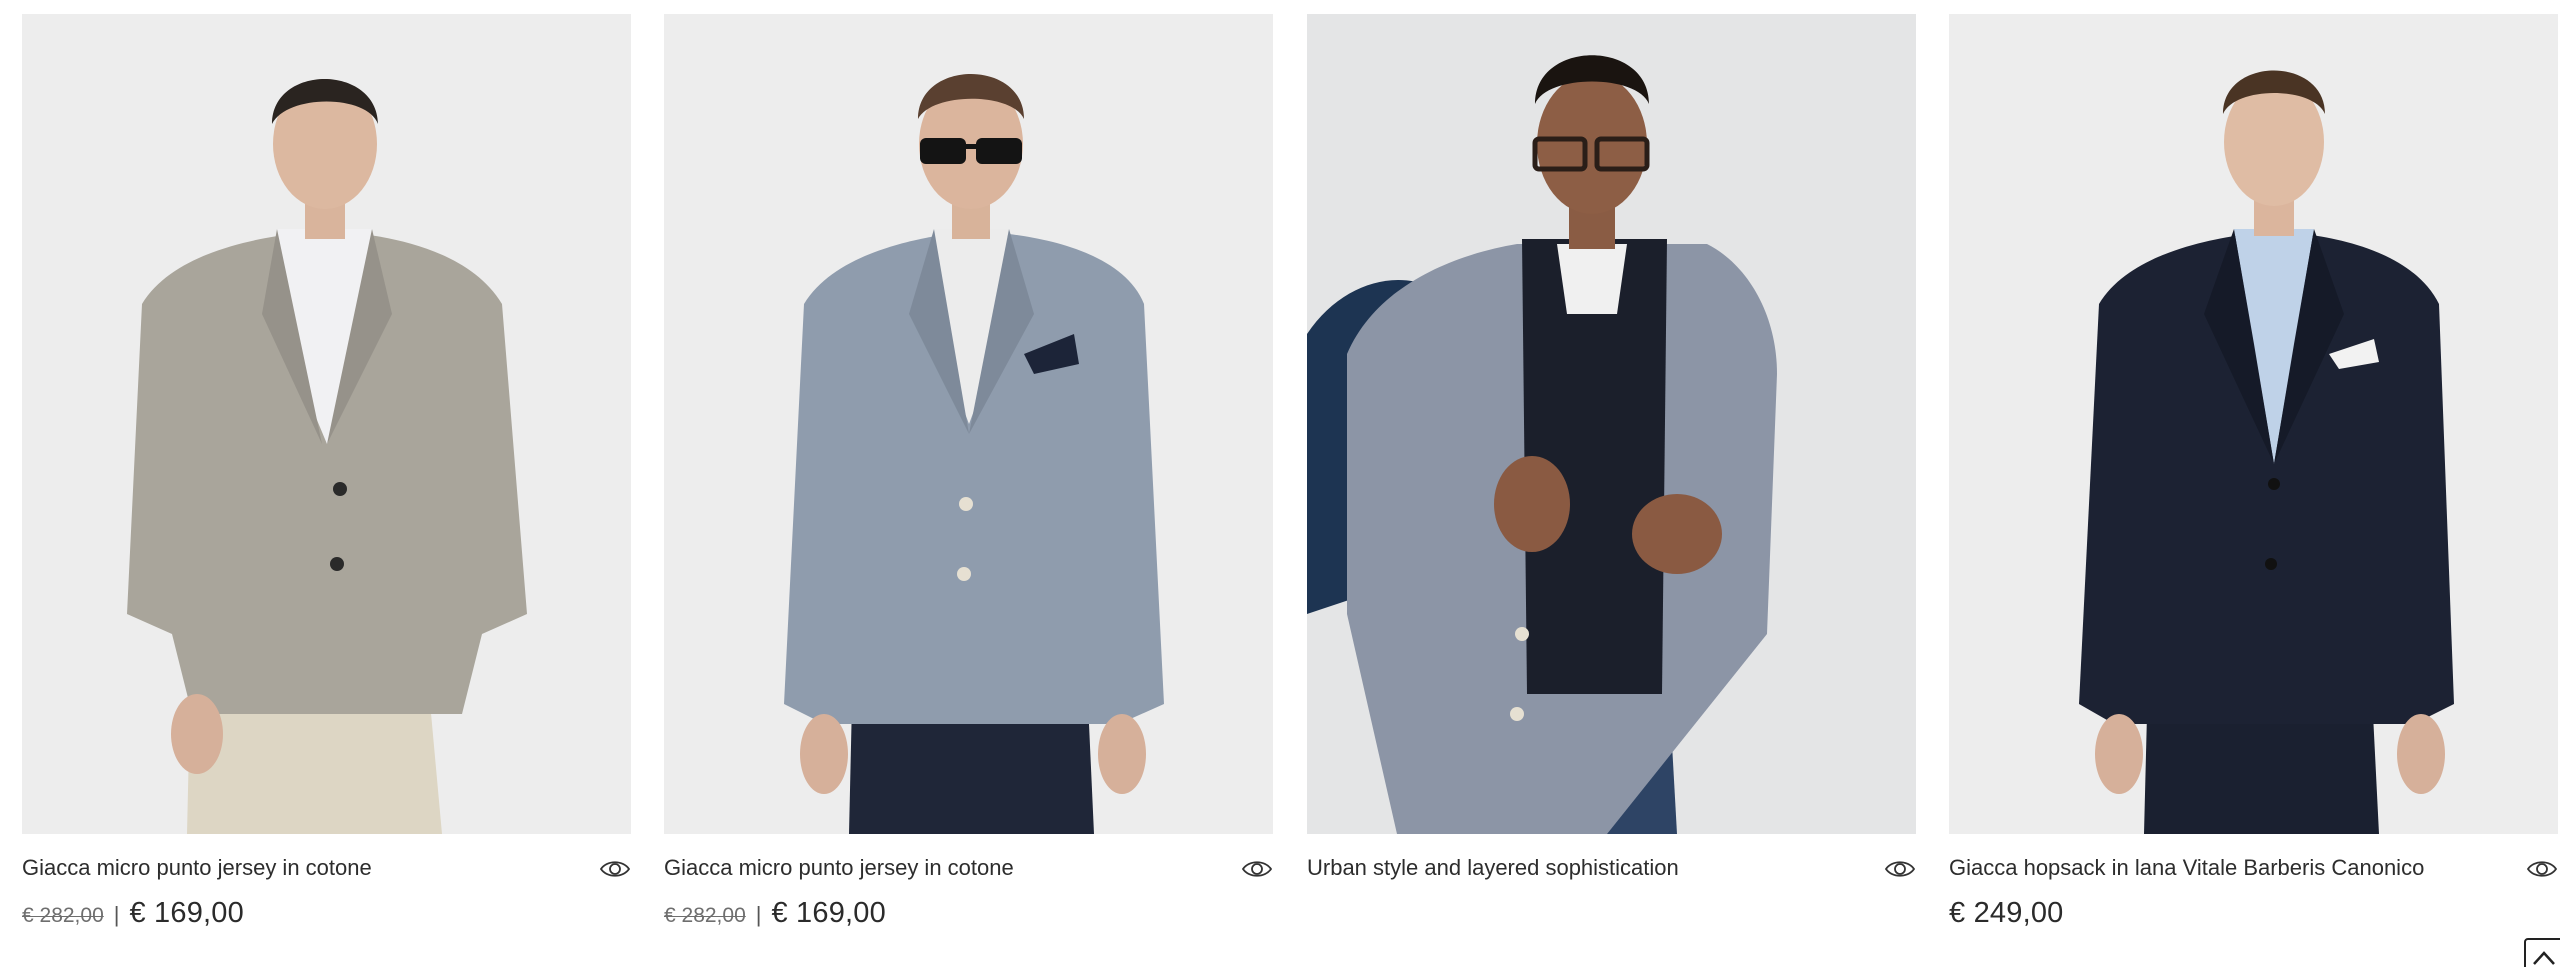 Image resolution: width=2560 pixels, height=967 pixels. Describe the element at coordinates (1611, 894) in the screenshot. I see `product-info: Urban style and layered sophistication` at that location.